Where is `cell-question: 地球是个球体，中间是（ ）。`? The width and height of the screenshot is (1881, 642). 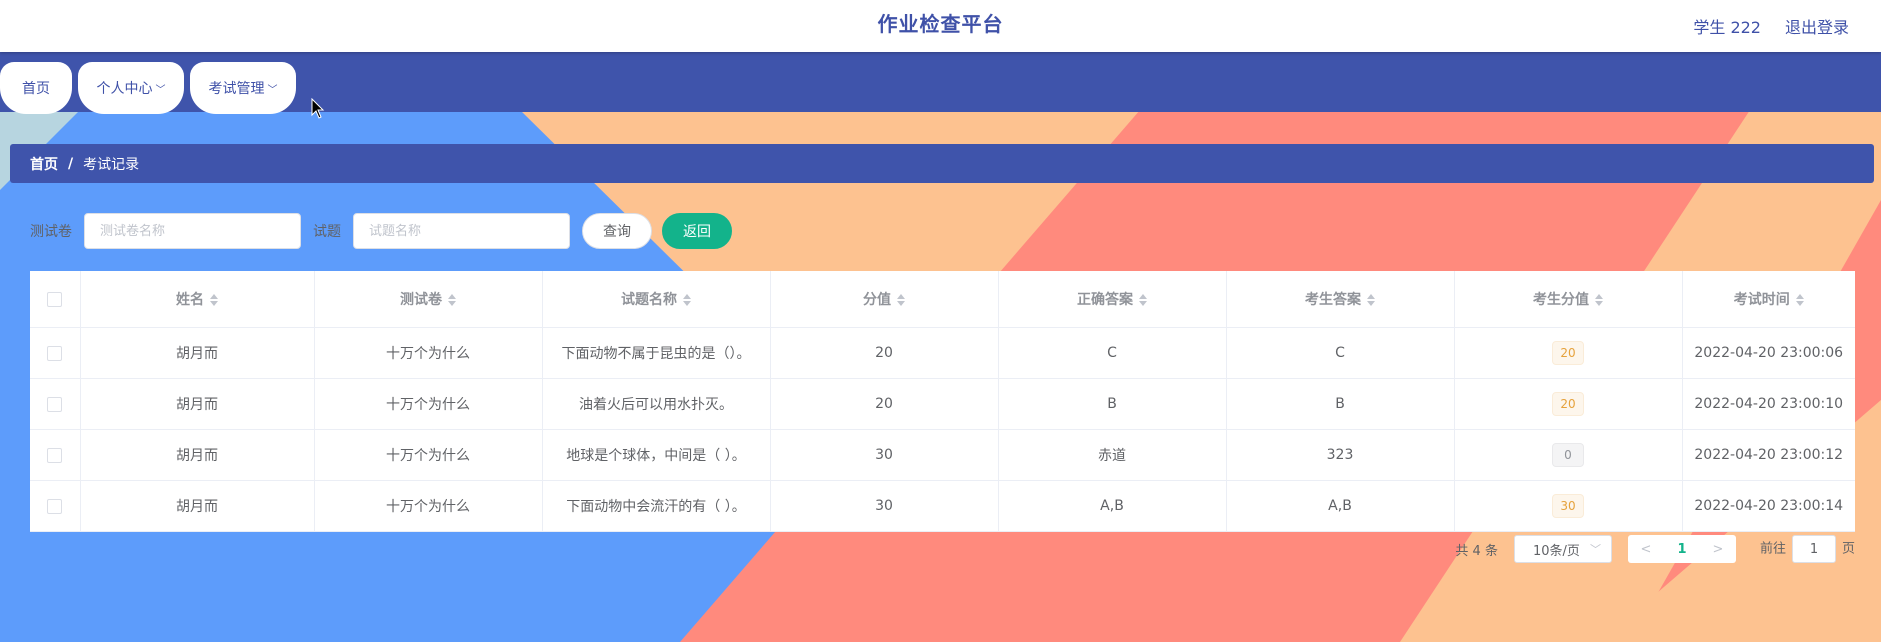 cell-question: 地球是个球体，中间是（ ）。 is located at coordinates (656, 455).